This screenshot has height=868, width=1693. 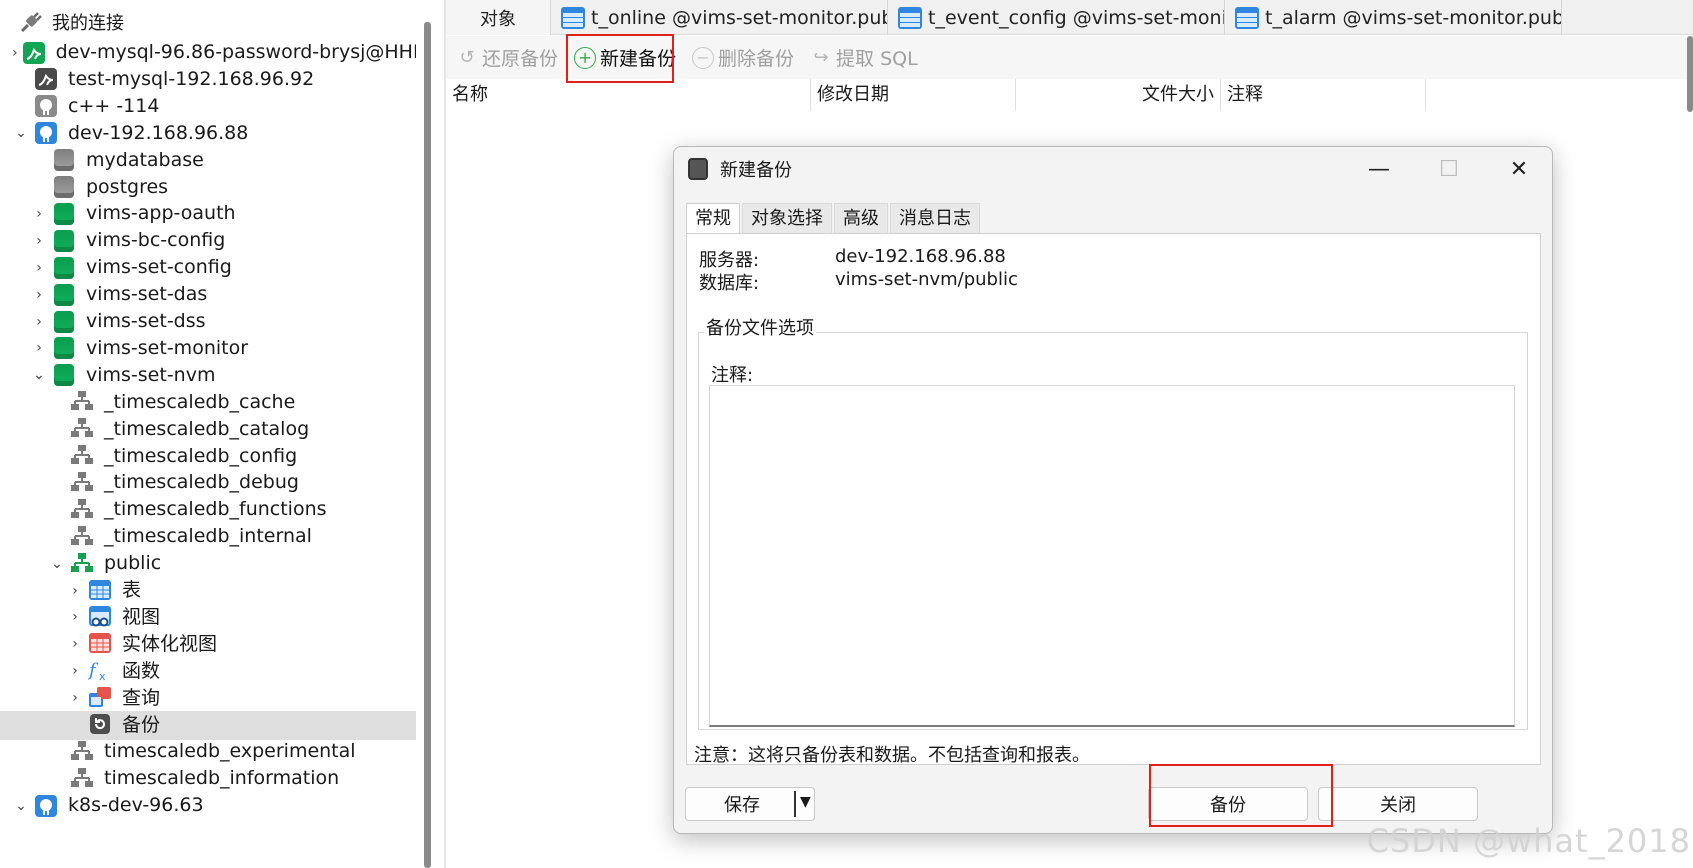 What do you see at coordinates (208, 536) in the screenshot?
I see `tree-item: _timescaledb_internal` at bounding box center [208, 536].